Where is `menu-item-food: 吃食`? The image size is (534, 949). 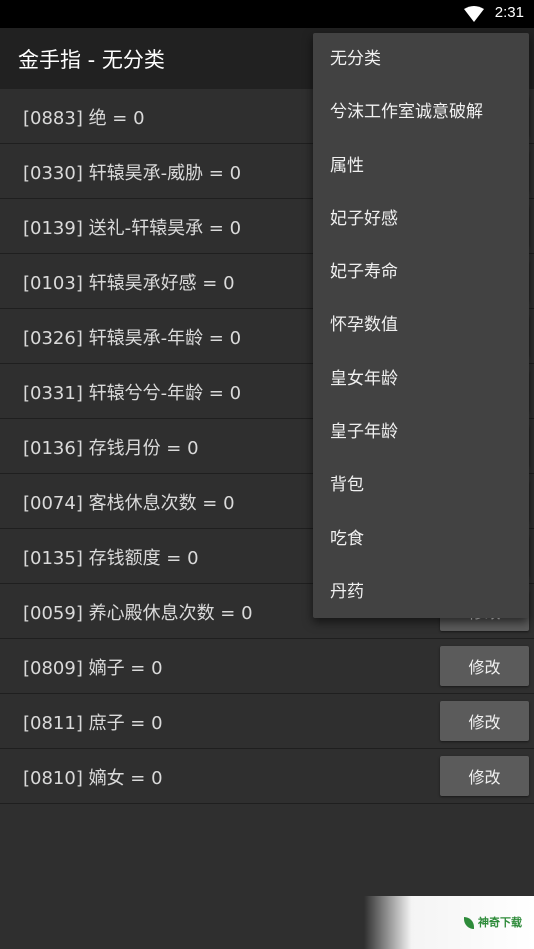 menu-item-food: 吃食 is located at coordinates (421, 539).